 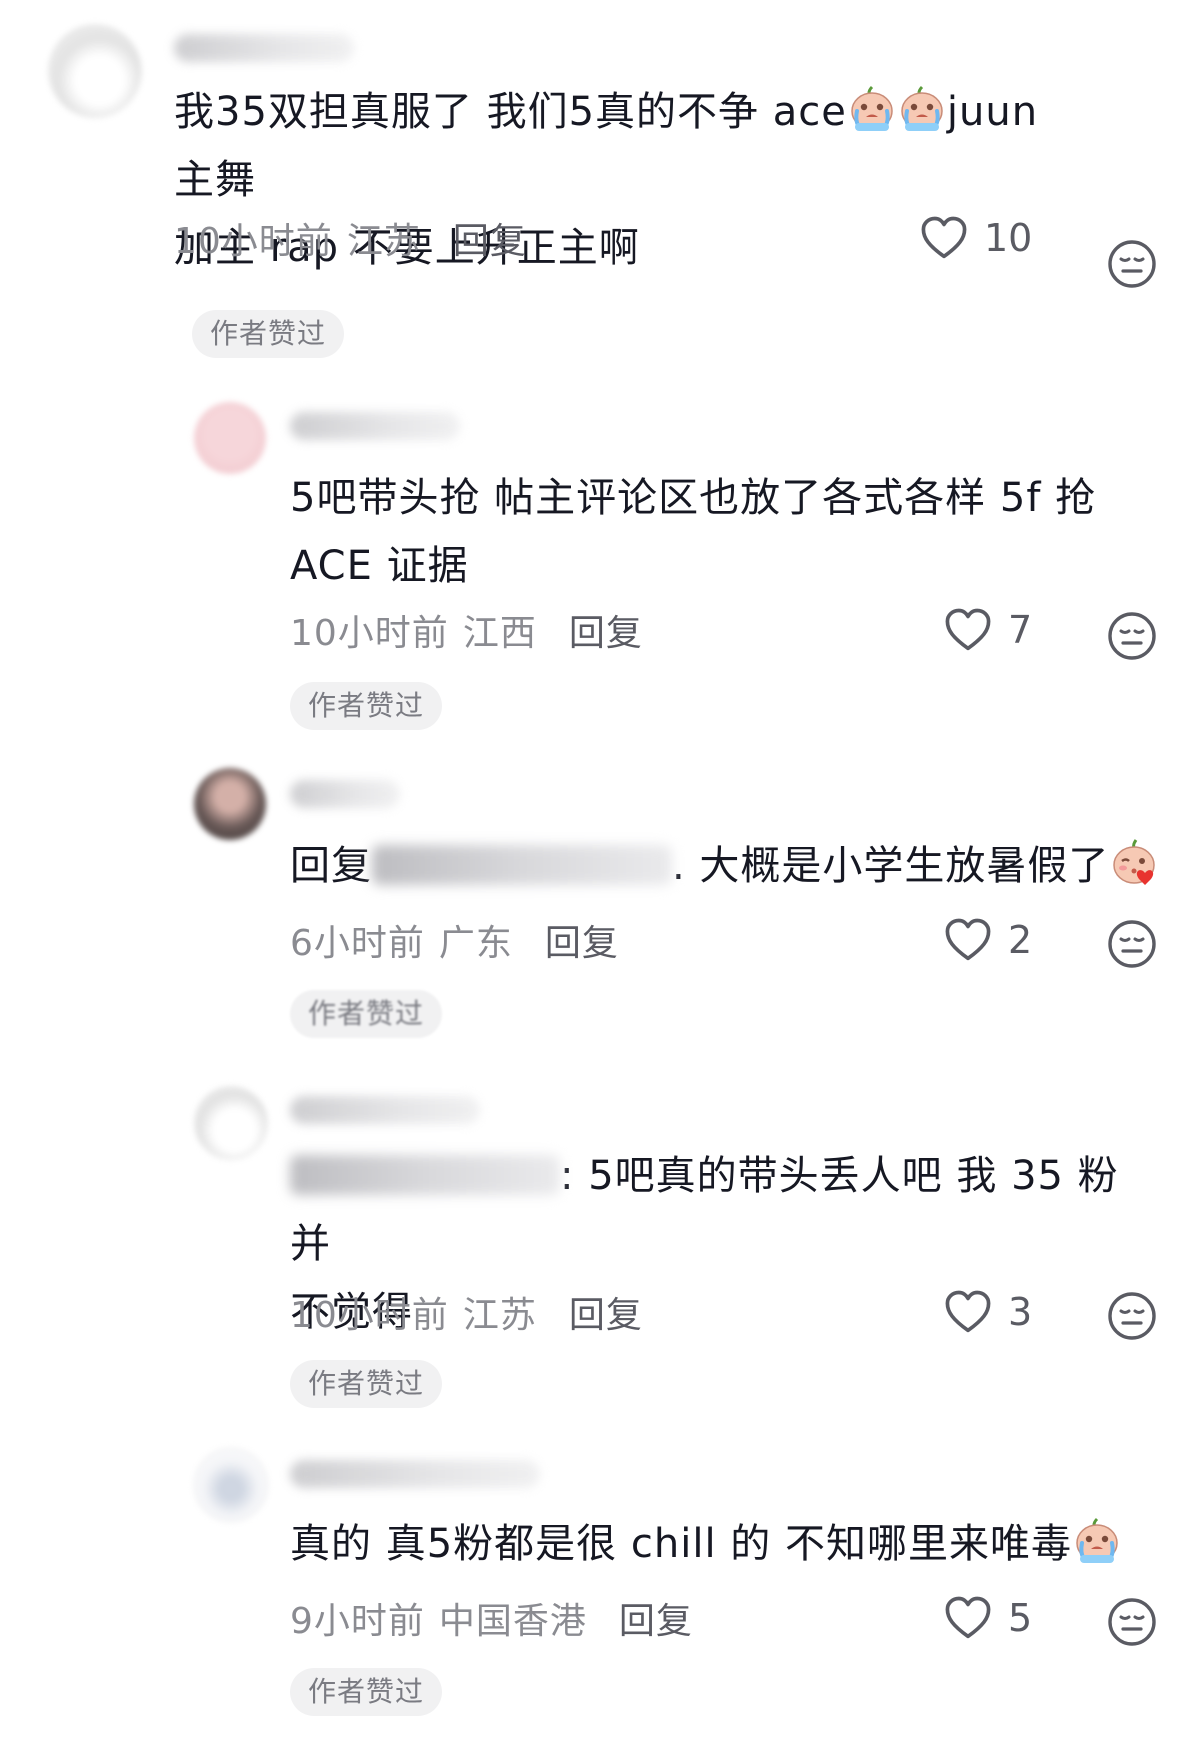 I want to click on comment-text: 回复. 大概是小学生放暑假了, so click(x=720, y=866).